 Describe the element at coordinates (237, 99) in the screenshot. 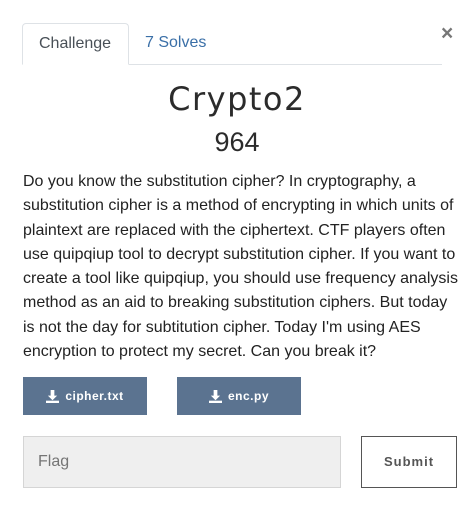

I see `challenge-name: Crypto2` at that location.